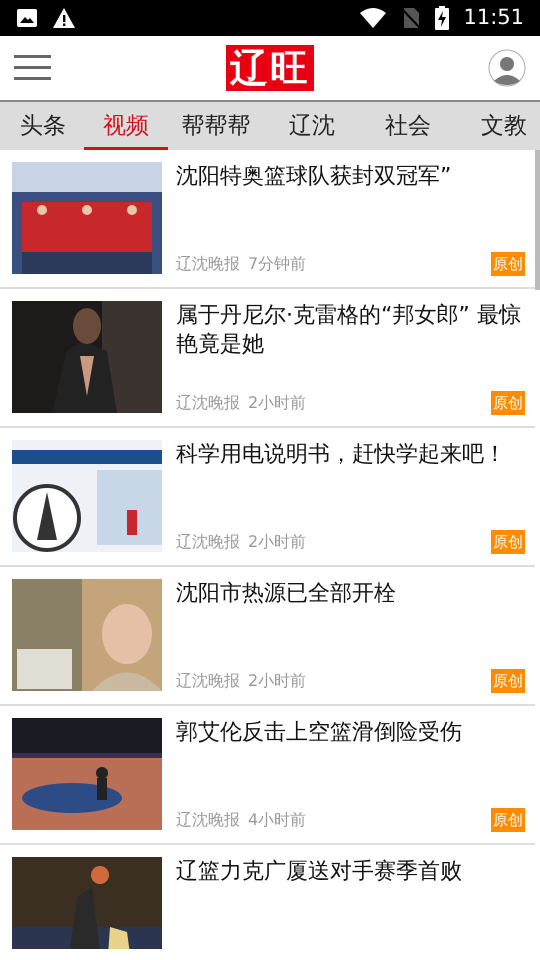 Image resolution: width=540 pixels, height=960 pixels. What do you see at coordinates (64, 18) in the screenshot?
I see `warning-icon` at bounding box center [64, 18].